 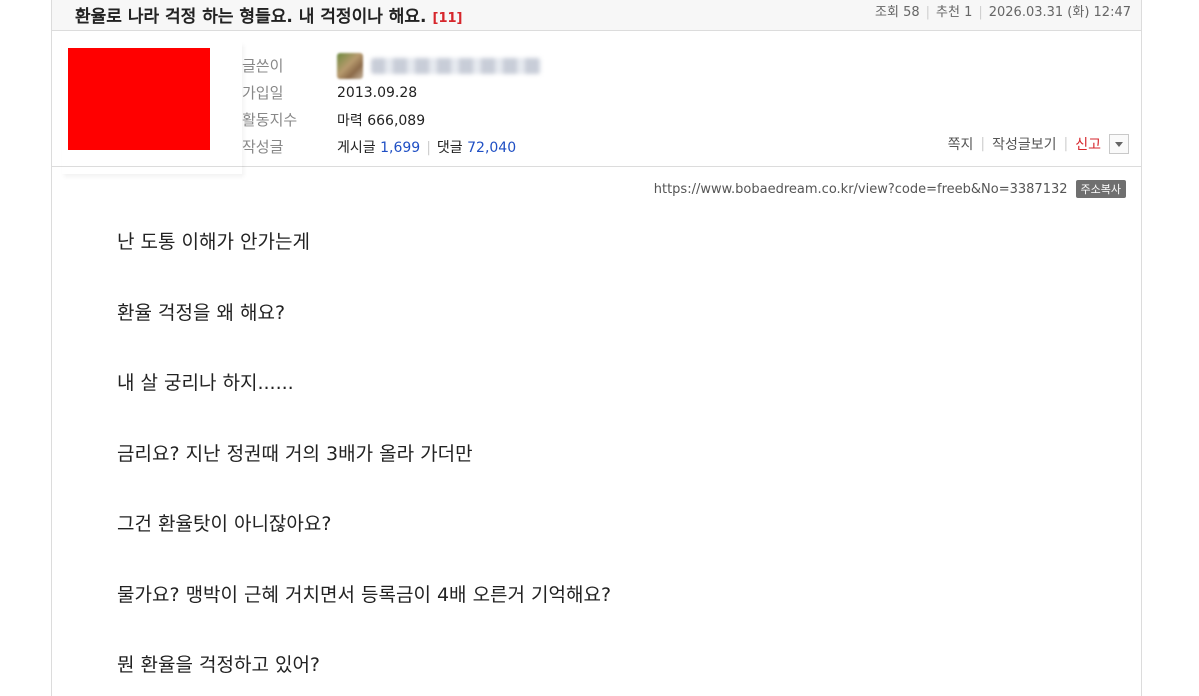 I want to click on views-count: 58, so click(x=911, y=12).